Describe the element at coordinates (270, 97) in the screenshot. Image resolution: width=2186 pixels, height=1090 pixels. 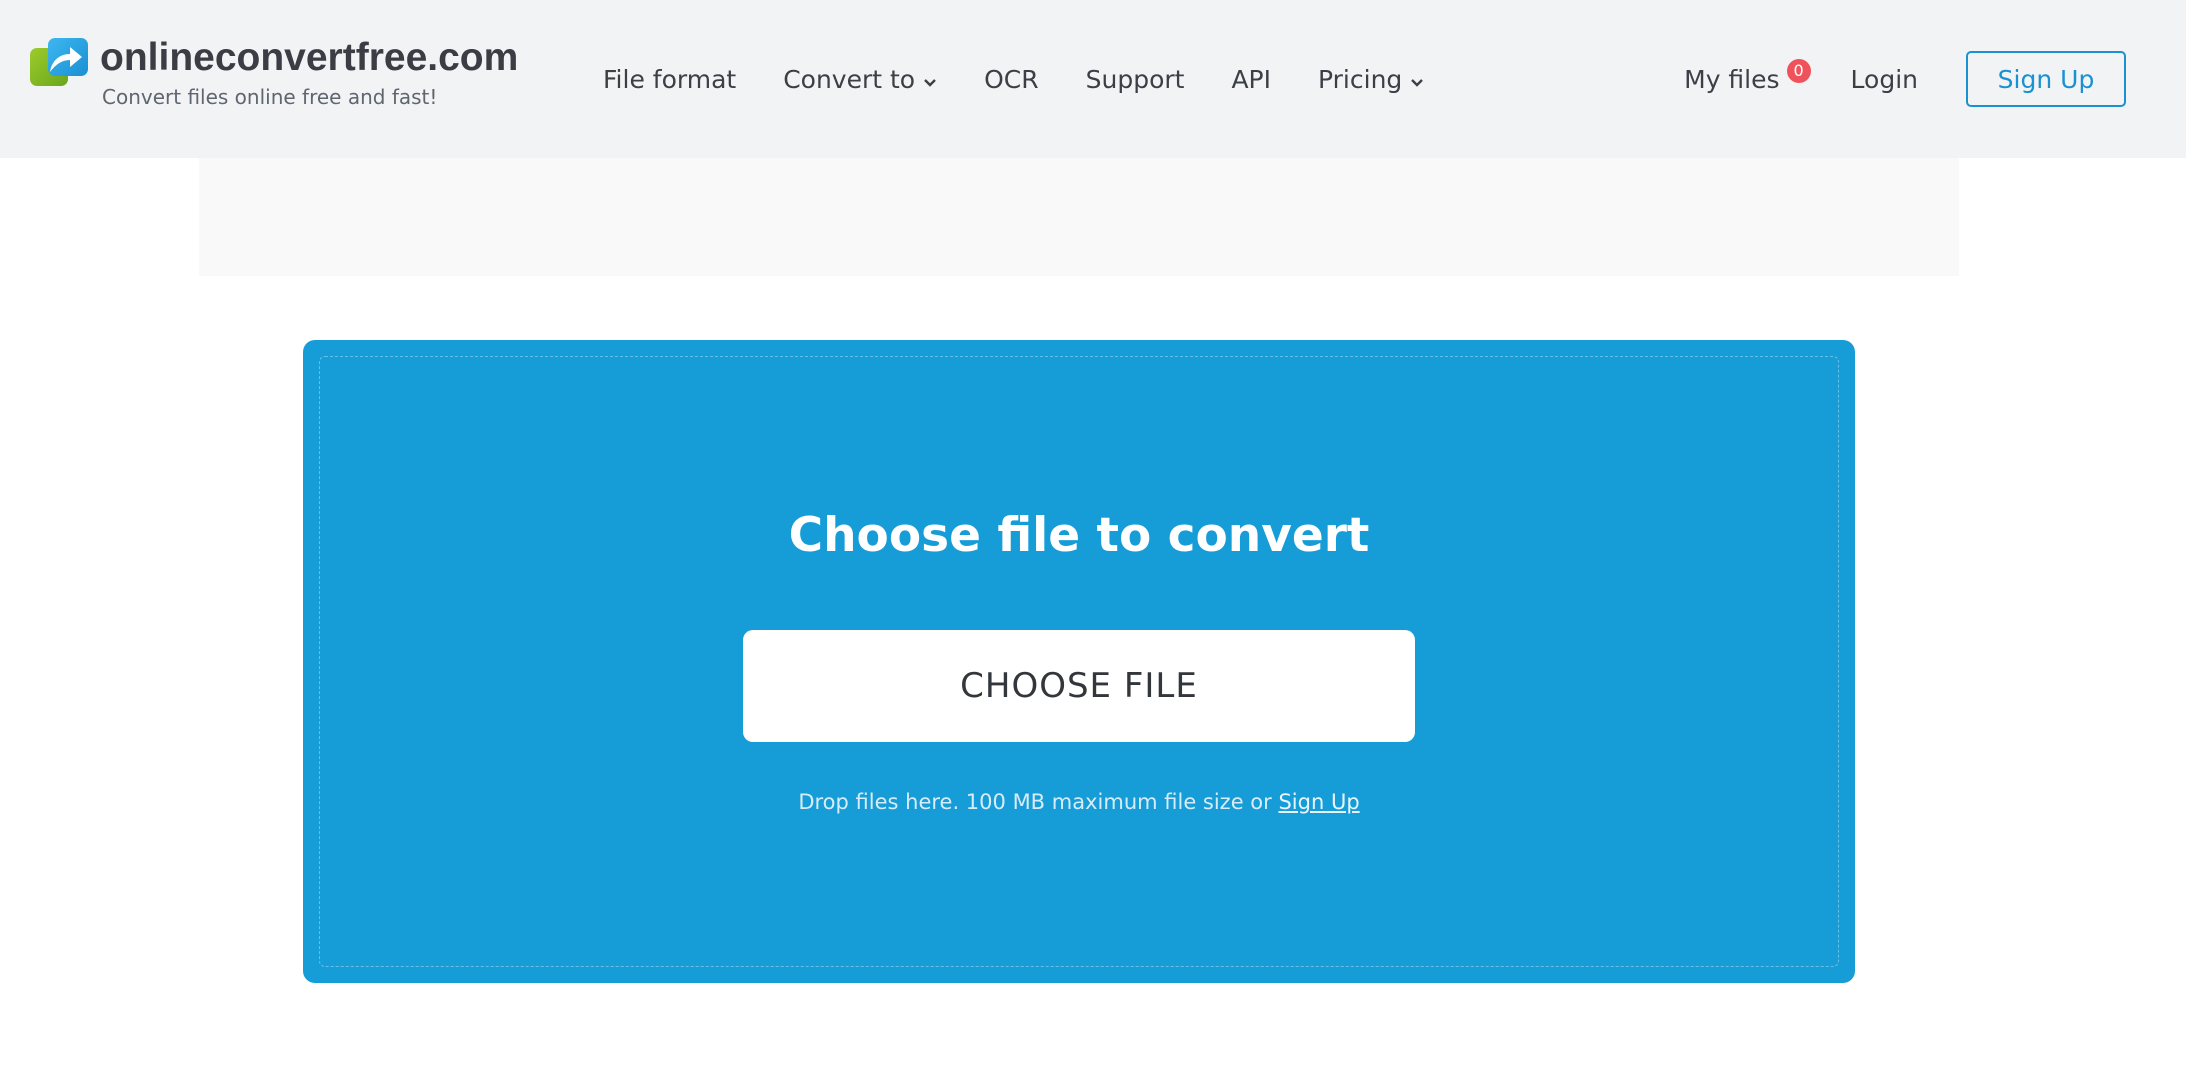
I see `logo-subtitle: Convert files online free and fast!` at that location.